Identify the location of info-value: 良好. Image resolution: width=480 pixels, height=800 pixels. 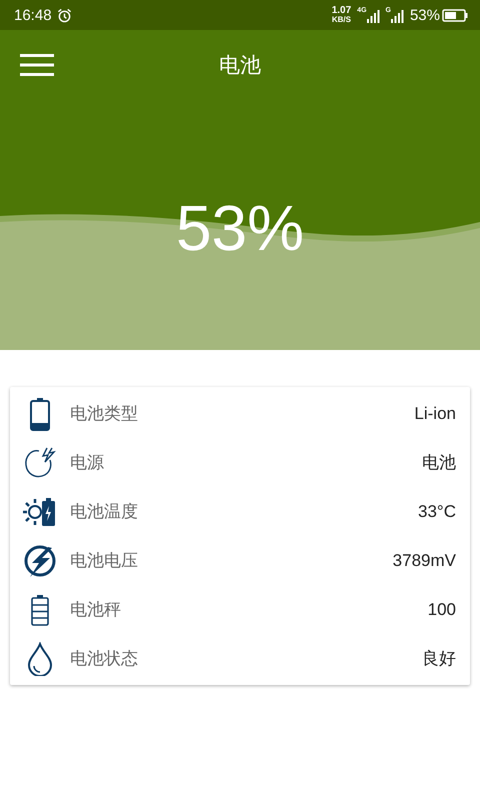
(439, 659).